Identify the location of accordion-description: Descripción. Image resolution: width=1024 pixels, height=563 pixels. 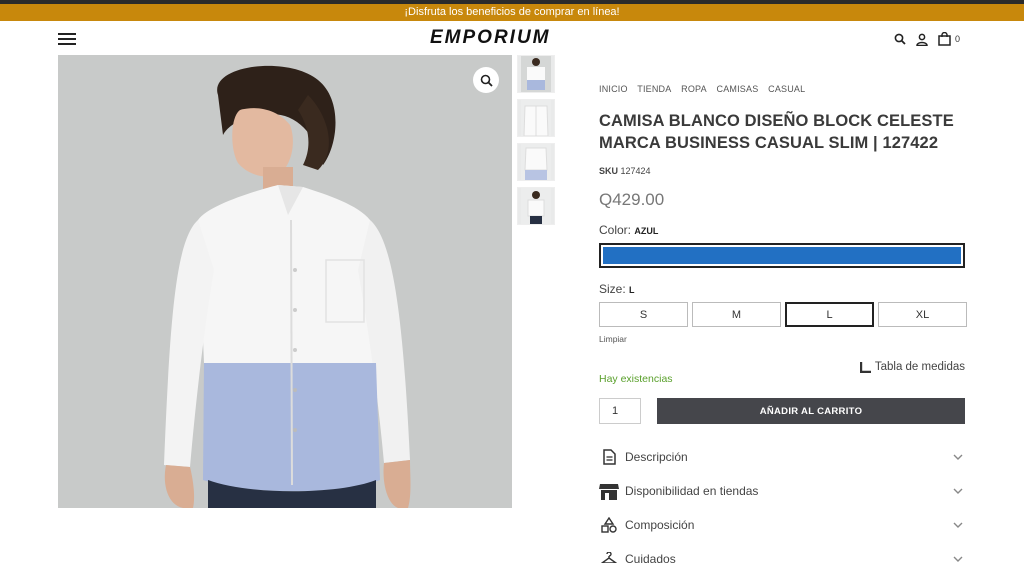
(782, 457).